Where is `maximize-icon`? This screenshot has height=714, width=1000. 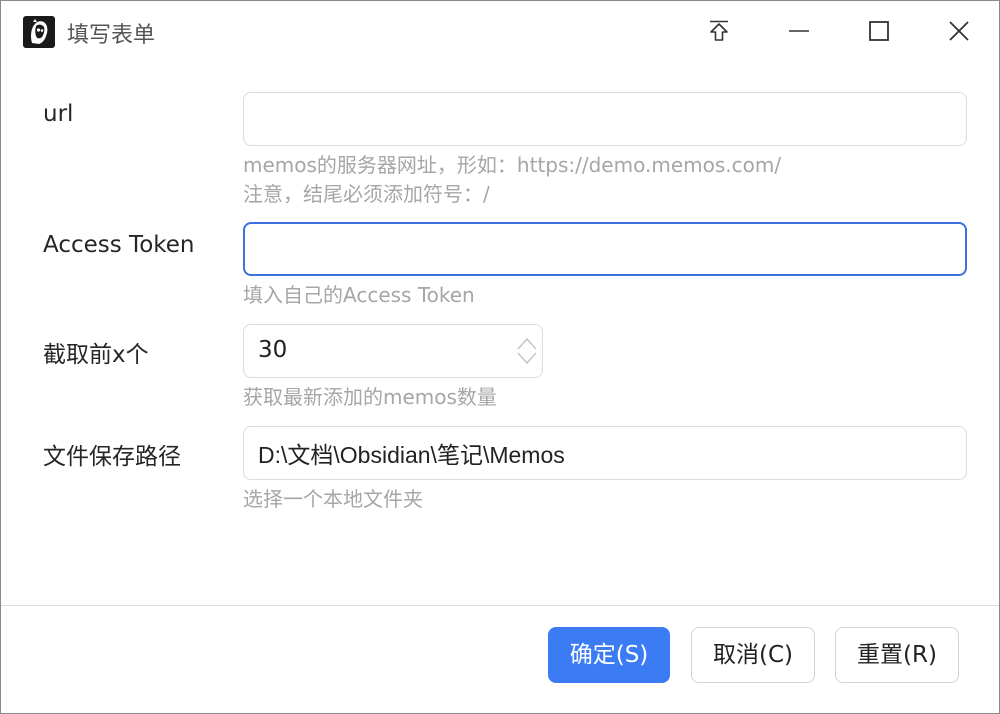
maximize-icon is located at coordinates (879, 31).